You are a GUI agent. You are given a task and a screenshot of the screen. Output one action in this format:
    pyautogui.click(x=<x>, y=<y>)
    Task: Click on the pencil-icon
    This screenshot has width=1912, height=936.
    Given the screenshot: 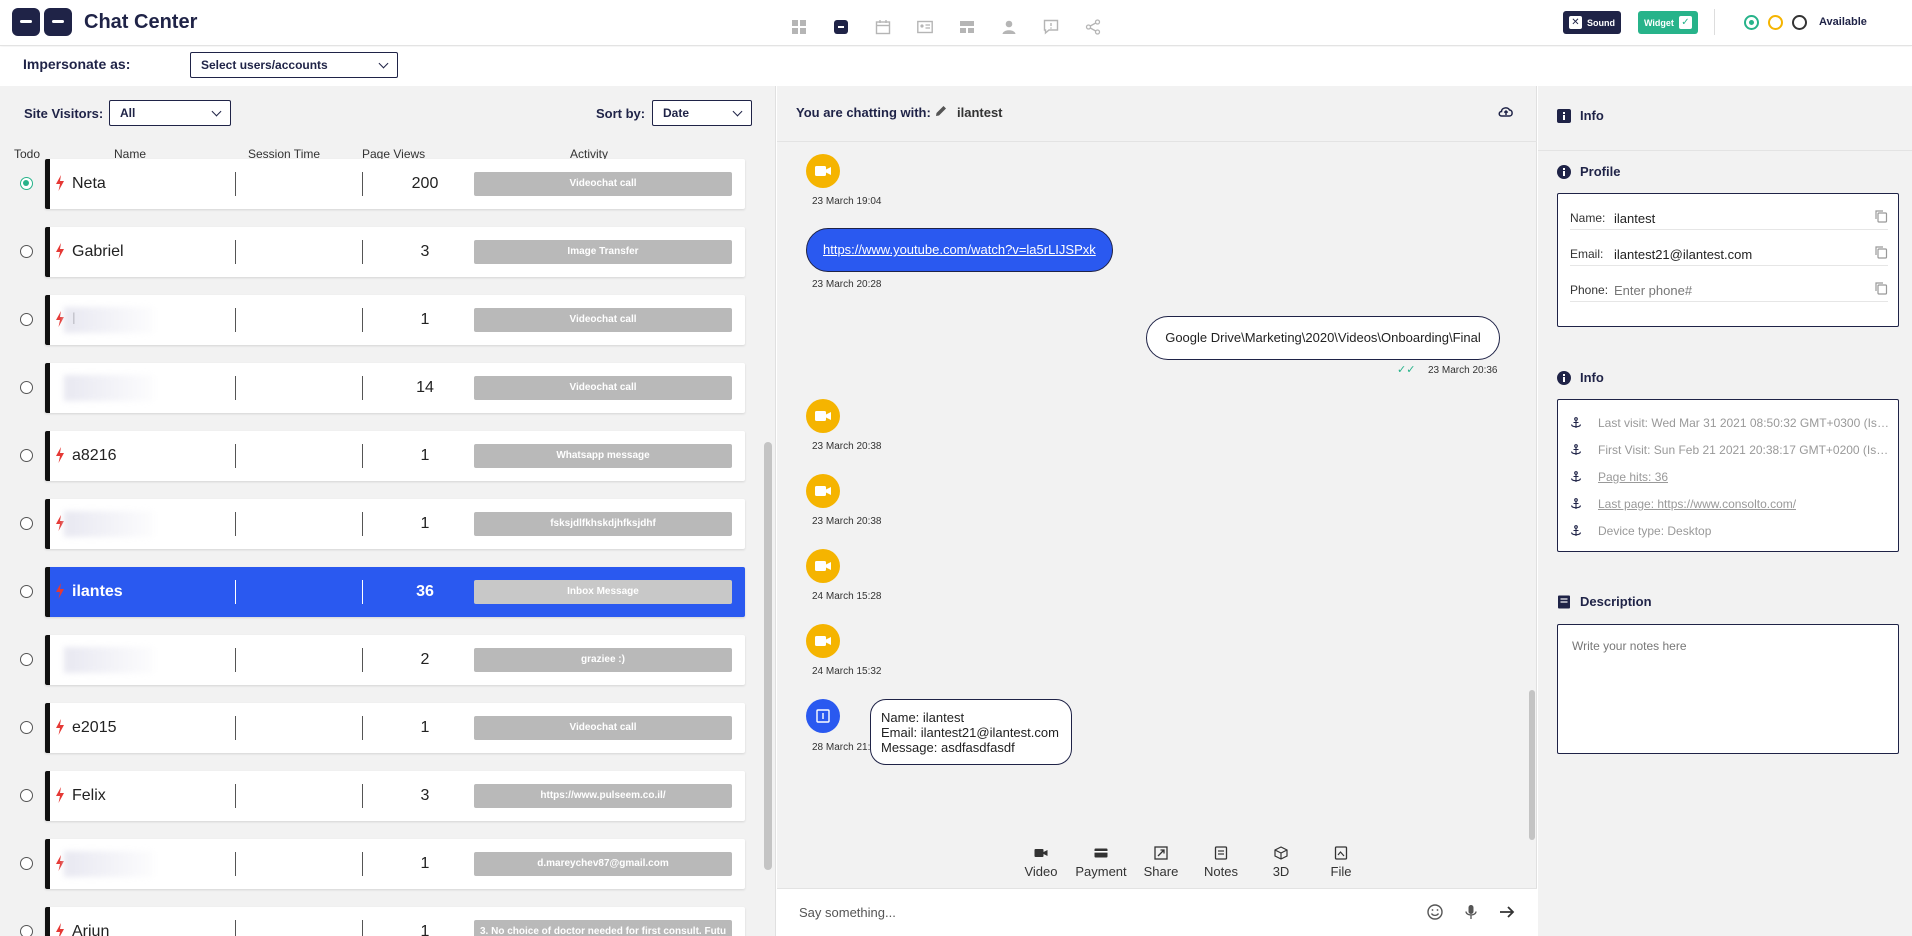 What is the action you would take?
    pyautogui.click(x=941, y=111)
    